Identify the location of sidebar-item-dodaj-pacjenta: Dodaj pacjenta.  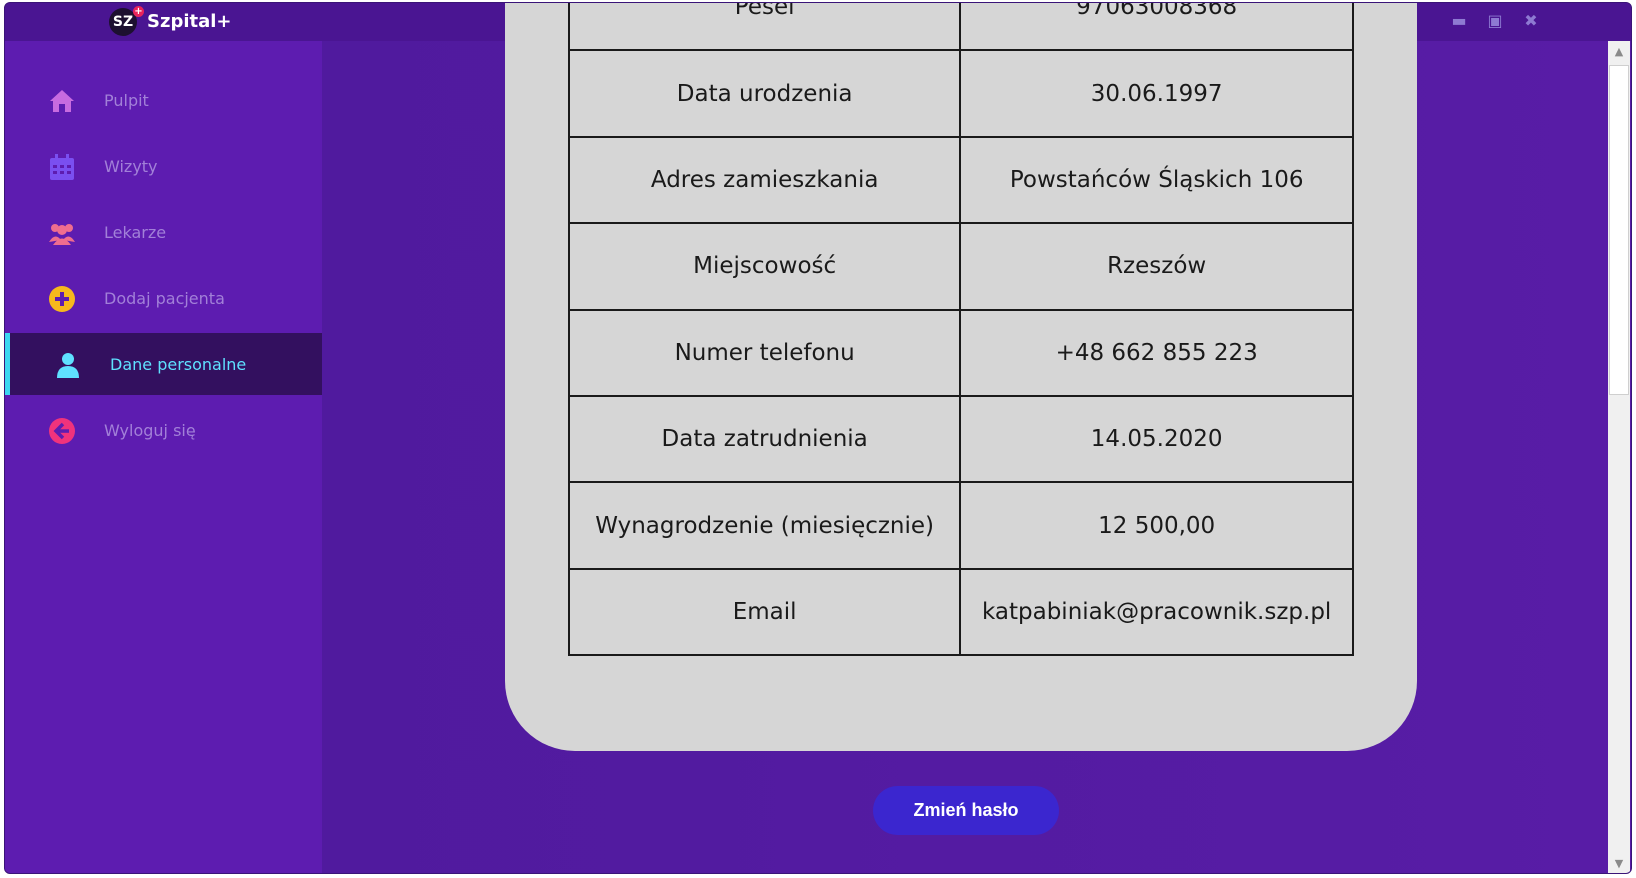
(163, 298).